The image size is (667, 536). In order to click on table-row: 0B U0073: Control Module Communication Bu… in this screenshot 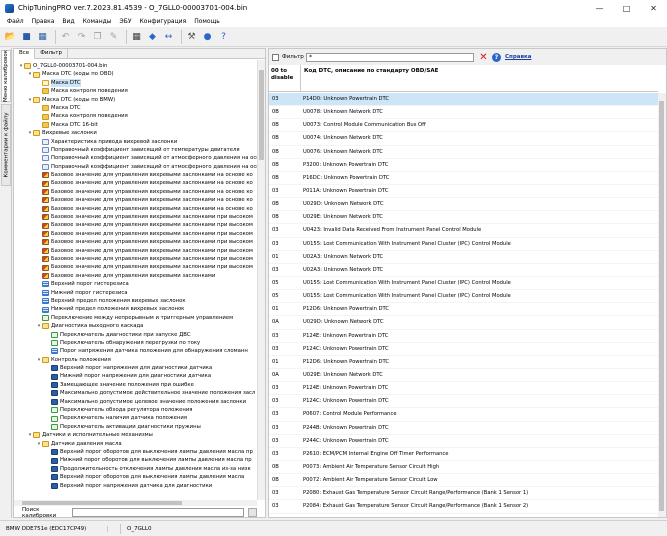, I will do `click(463, 126)`.